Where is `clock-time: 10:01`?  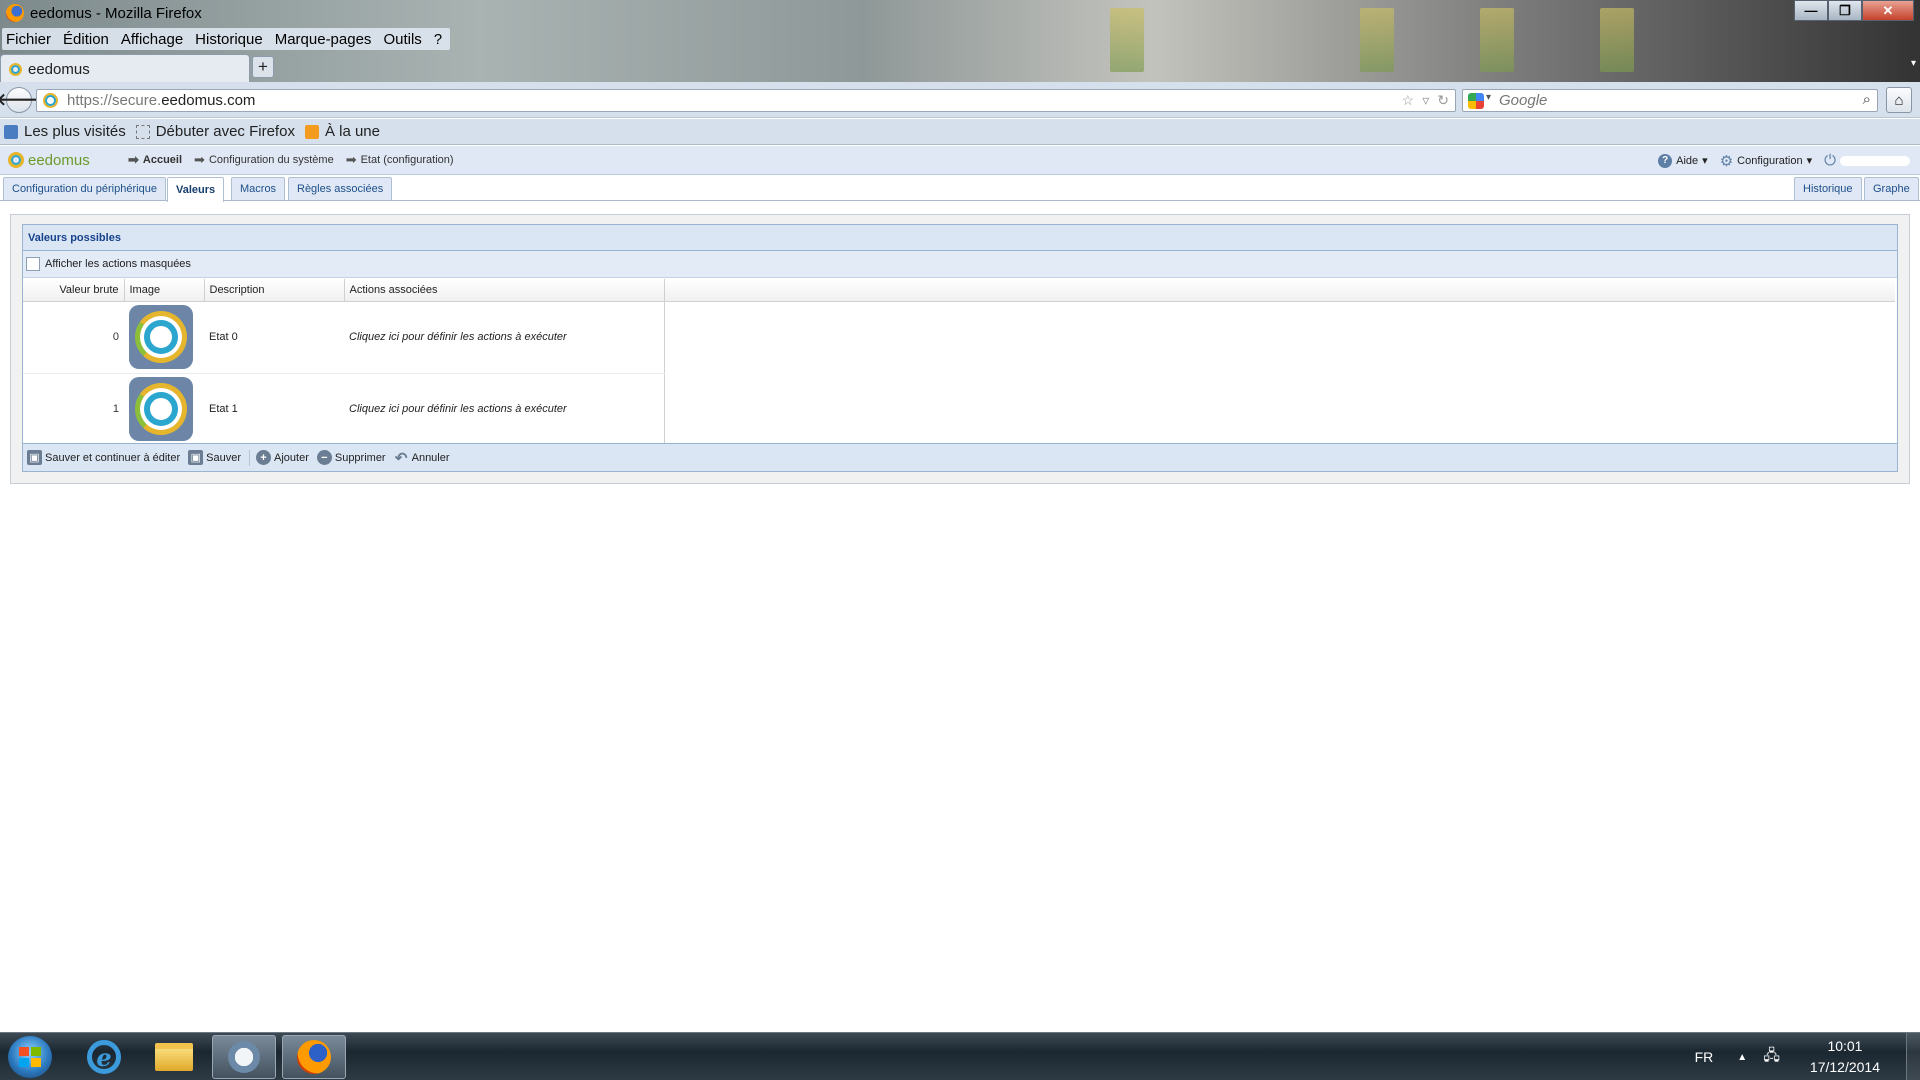 clock-time: 10:01 is located at coordinates (1845, 1046).